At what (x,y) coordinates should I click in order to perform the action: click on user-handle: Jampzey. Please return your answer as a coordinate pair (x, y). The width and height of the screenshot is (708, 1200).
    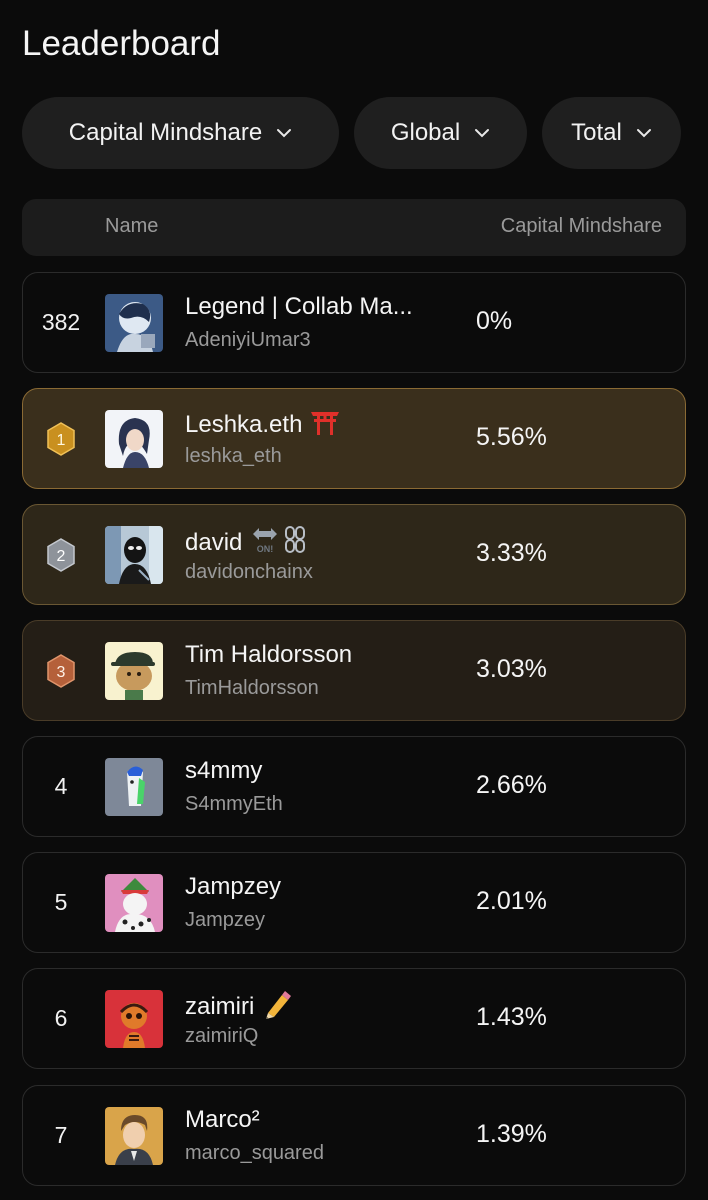
    Looking at the image, I should click on (225, 920).